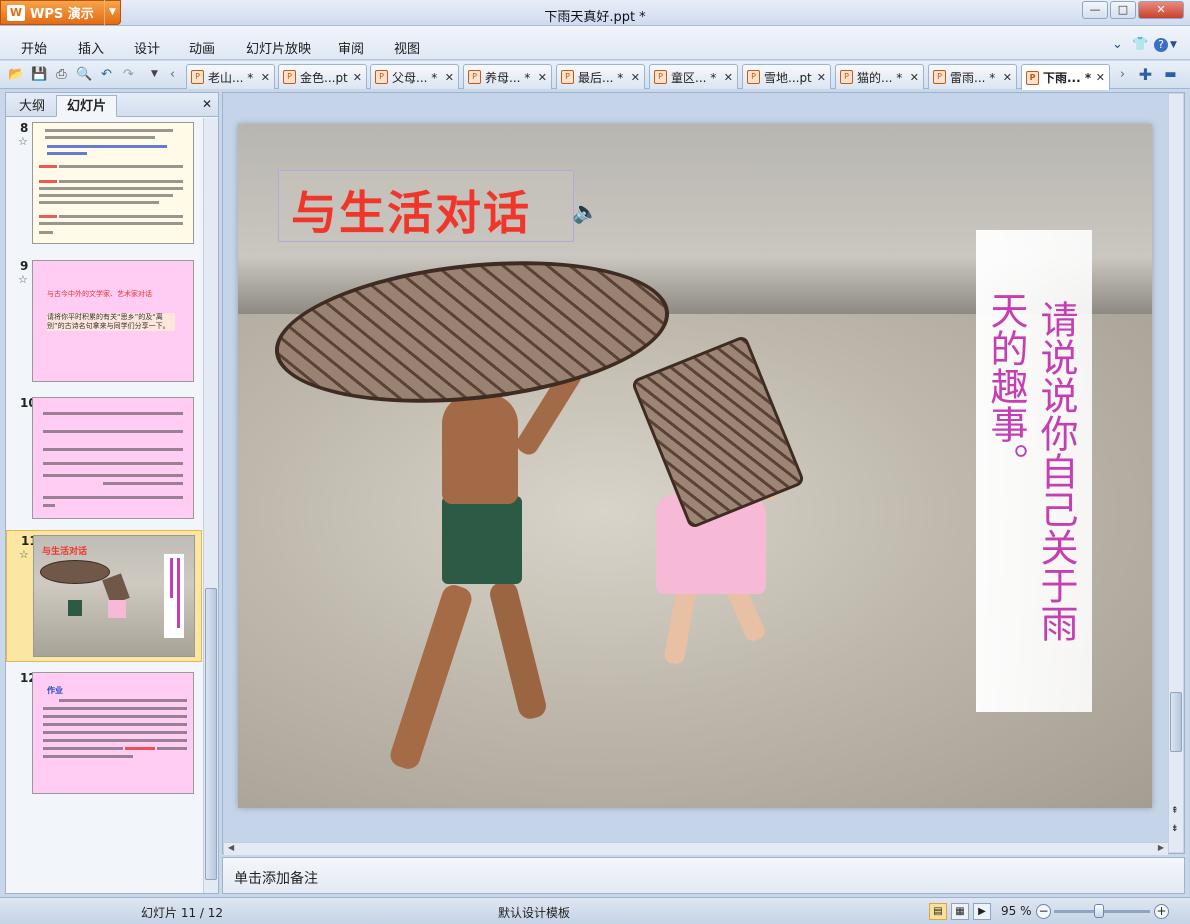 The height and width of the screenshot is (924, 1190). Describe the element at coordinates (34, 47) in the screenshot. I see `menu-home: 开始` at that location.